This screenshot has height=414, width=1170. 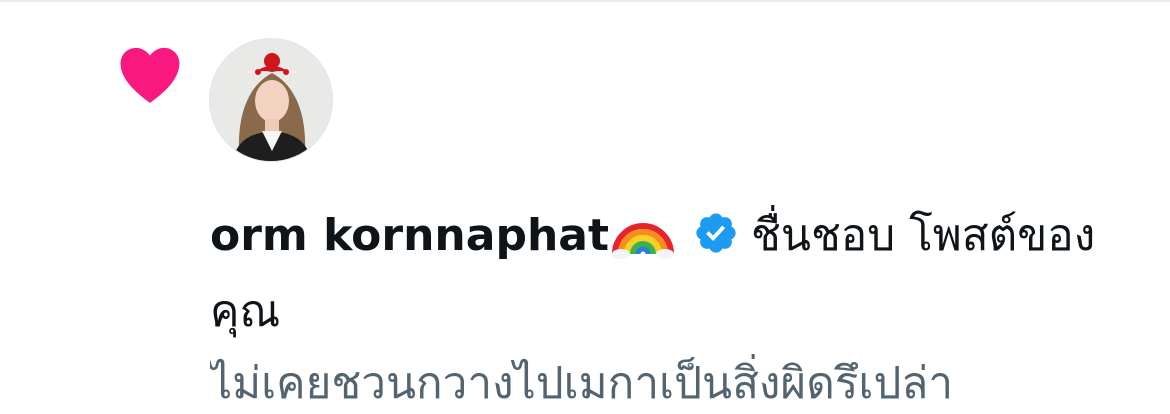 I want to click on rainbow-emoji, so click(x=643, y=241).